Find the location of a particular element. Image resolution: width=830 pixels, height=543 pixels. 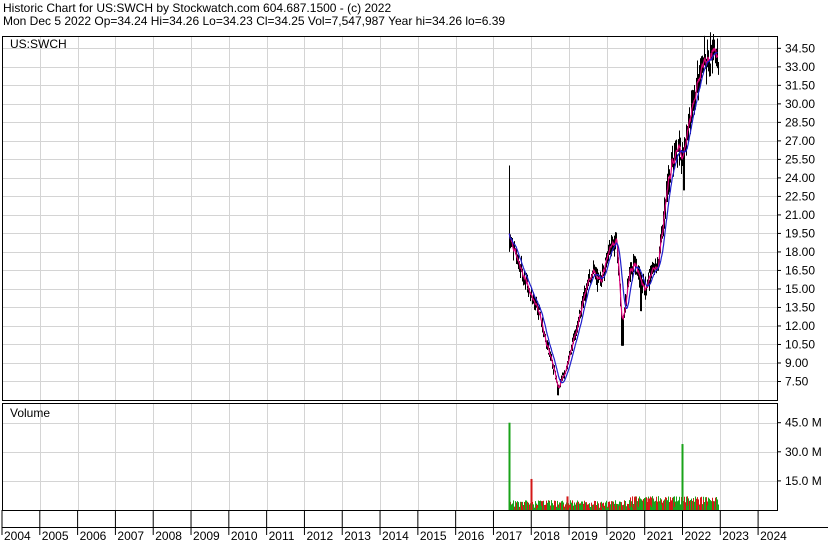

price-tick-label: 30.00 is located at coordinates (800, 104).